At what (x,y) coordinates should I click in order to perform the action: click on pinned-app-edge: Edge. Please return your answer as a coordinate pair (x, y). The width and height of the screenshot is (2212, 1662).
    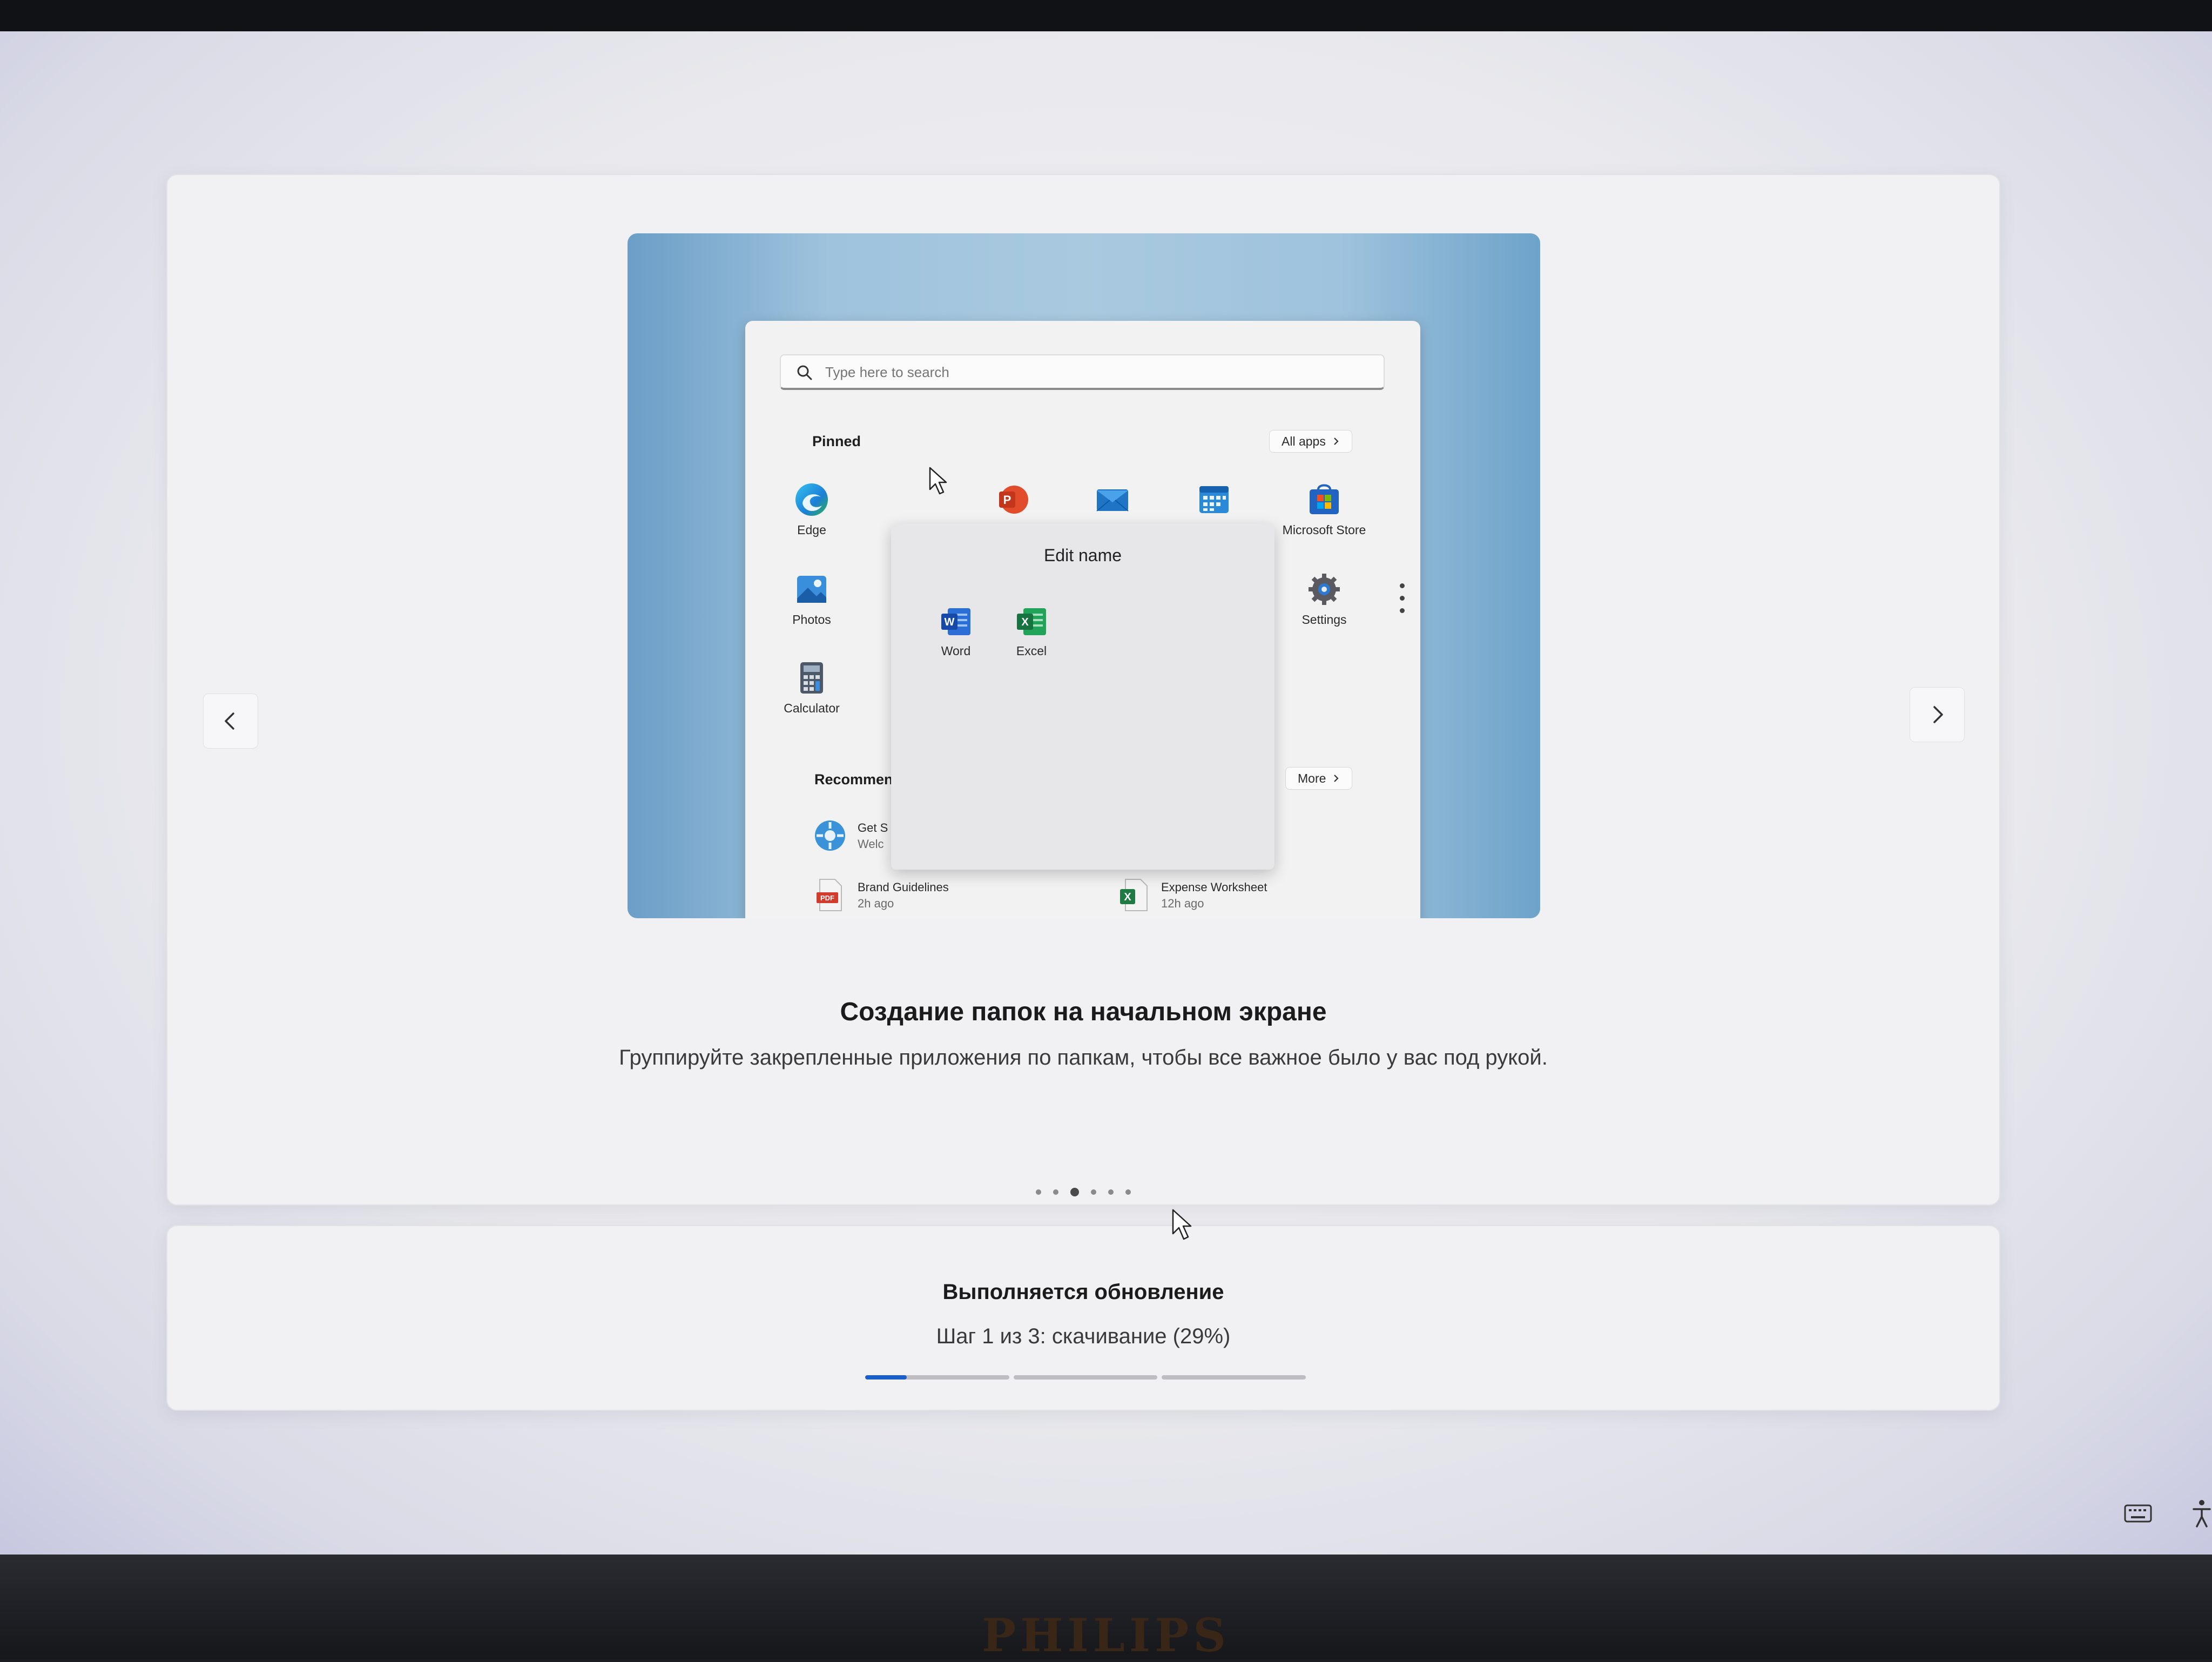
    Looking at the image, I should click on (811, 509).